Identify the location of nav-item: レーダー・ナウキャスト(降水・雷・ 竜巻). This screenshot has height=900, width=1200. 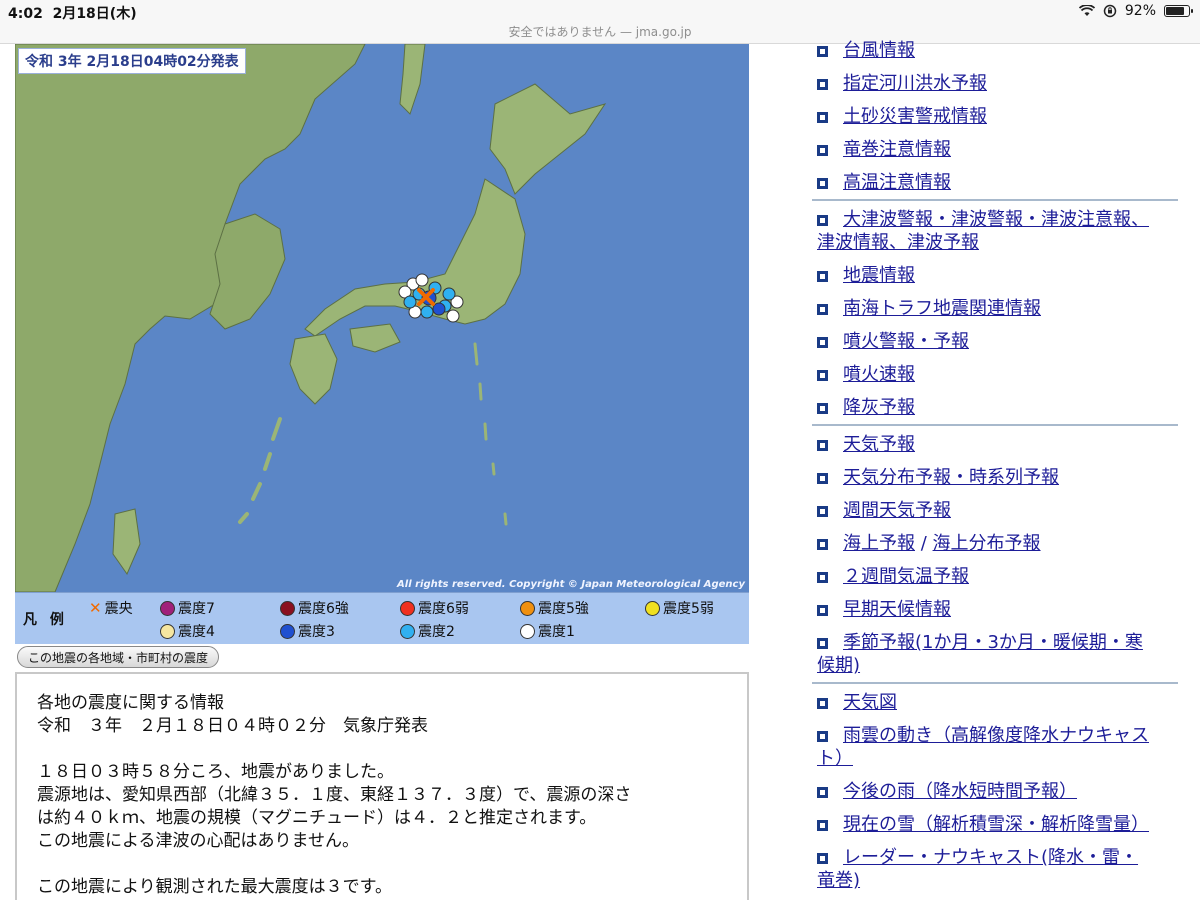
(995, 869).